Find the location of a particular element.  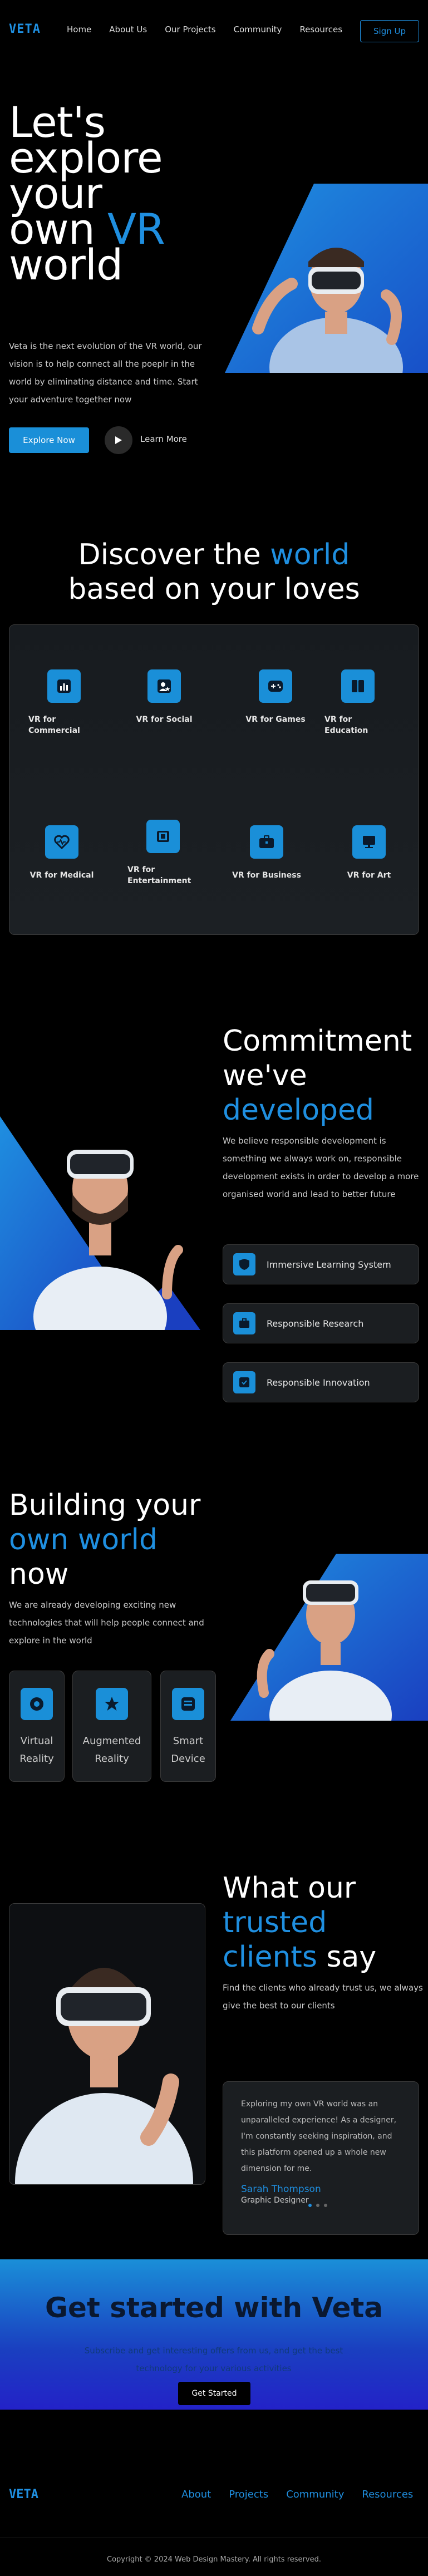

star-icon is located at coordinates (112, 1704).